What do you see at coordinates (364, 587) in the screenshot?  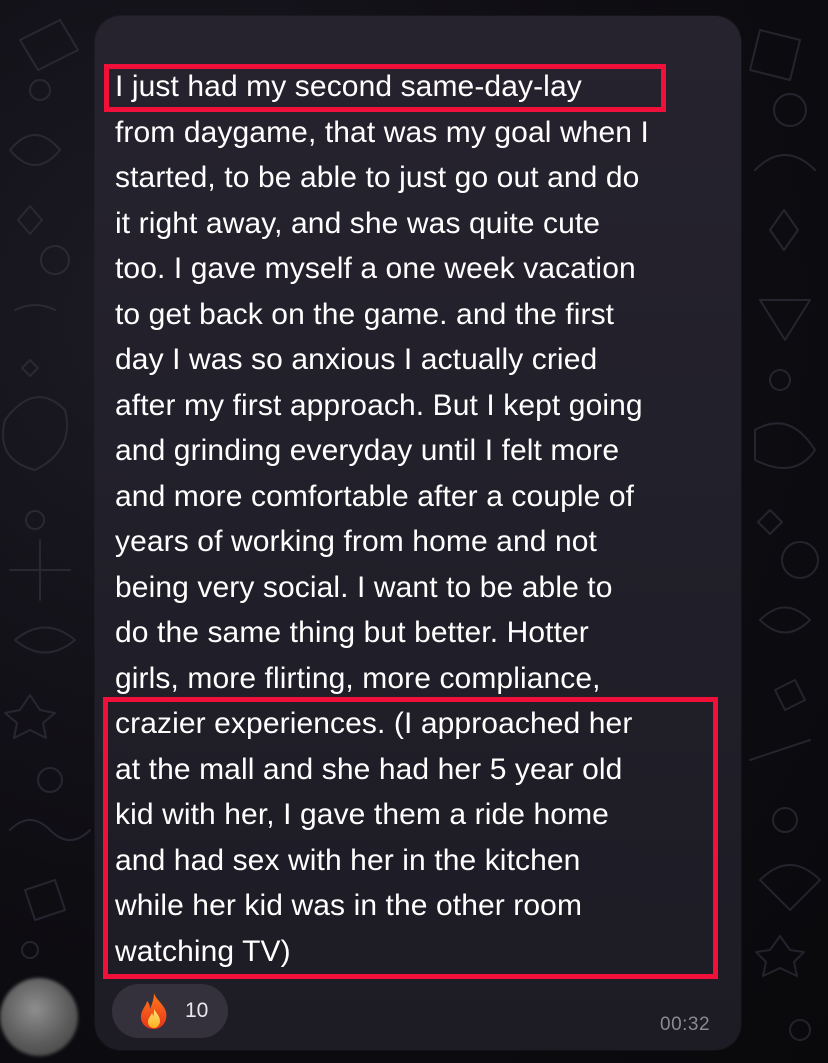 I see `message-line: being very social. I want to be able to` at bounding box center [364, 587].